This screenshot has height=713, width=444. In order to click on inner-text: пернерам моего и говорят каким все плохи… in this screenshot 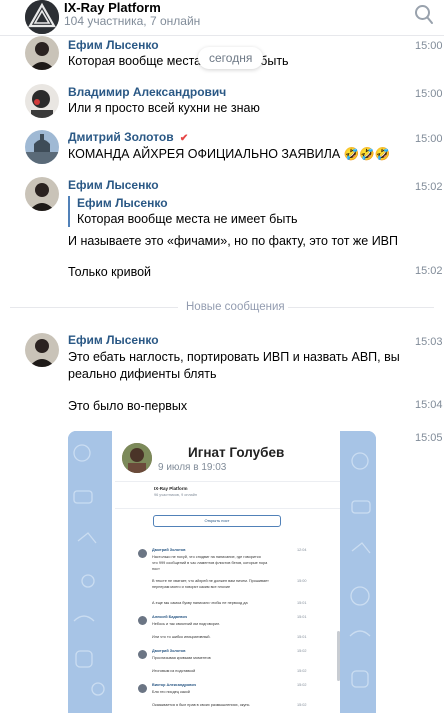, I will do `click(191, 587)`.